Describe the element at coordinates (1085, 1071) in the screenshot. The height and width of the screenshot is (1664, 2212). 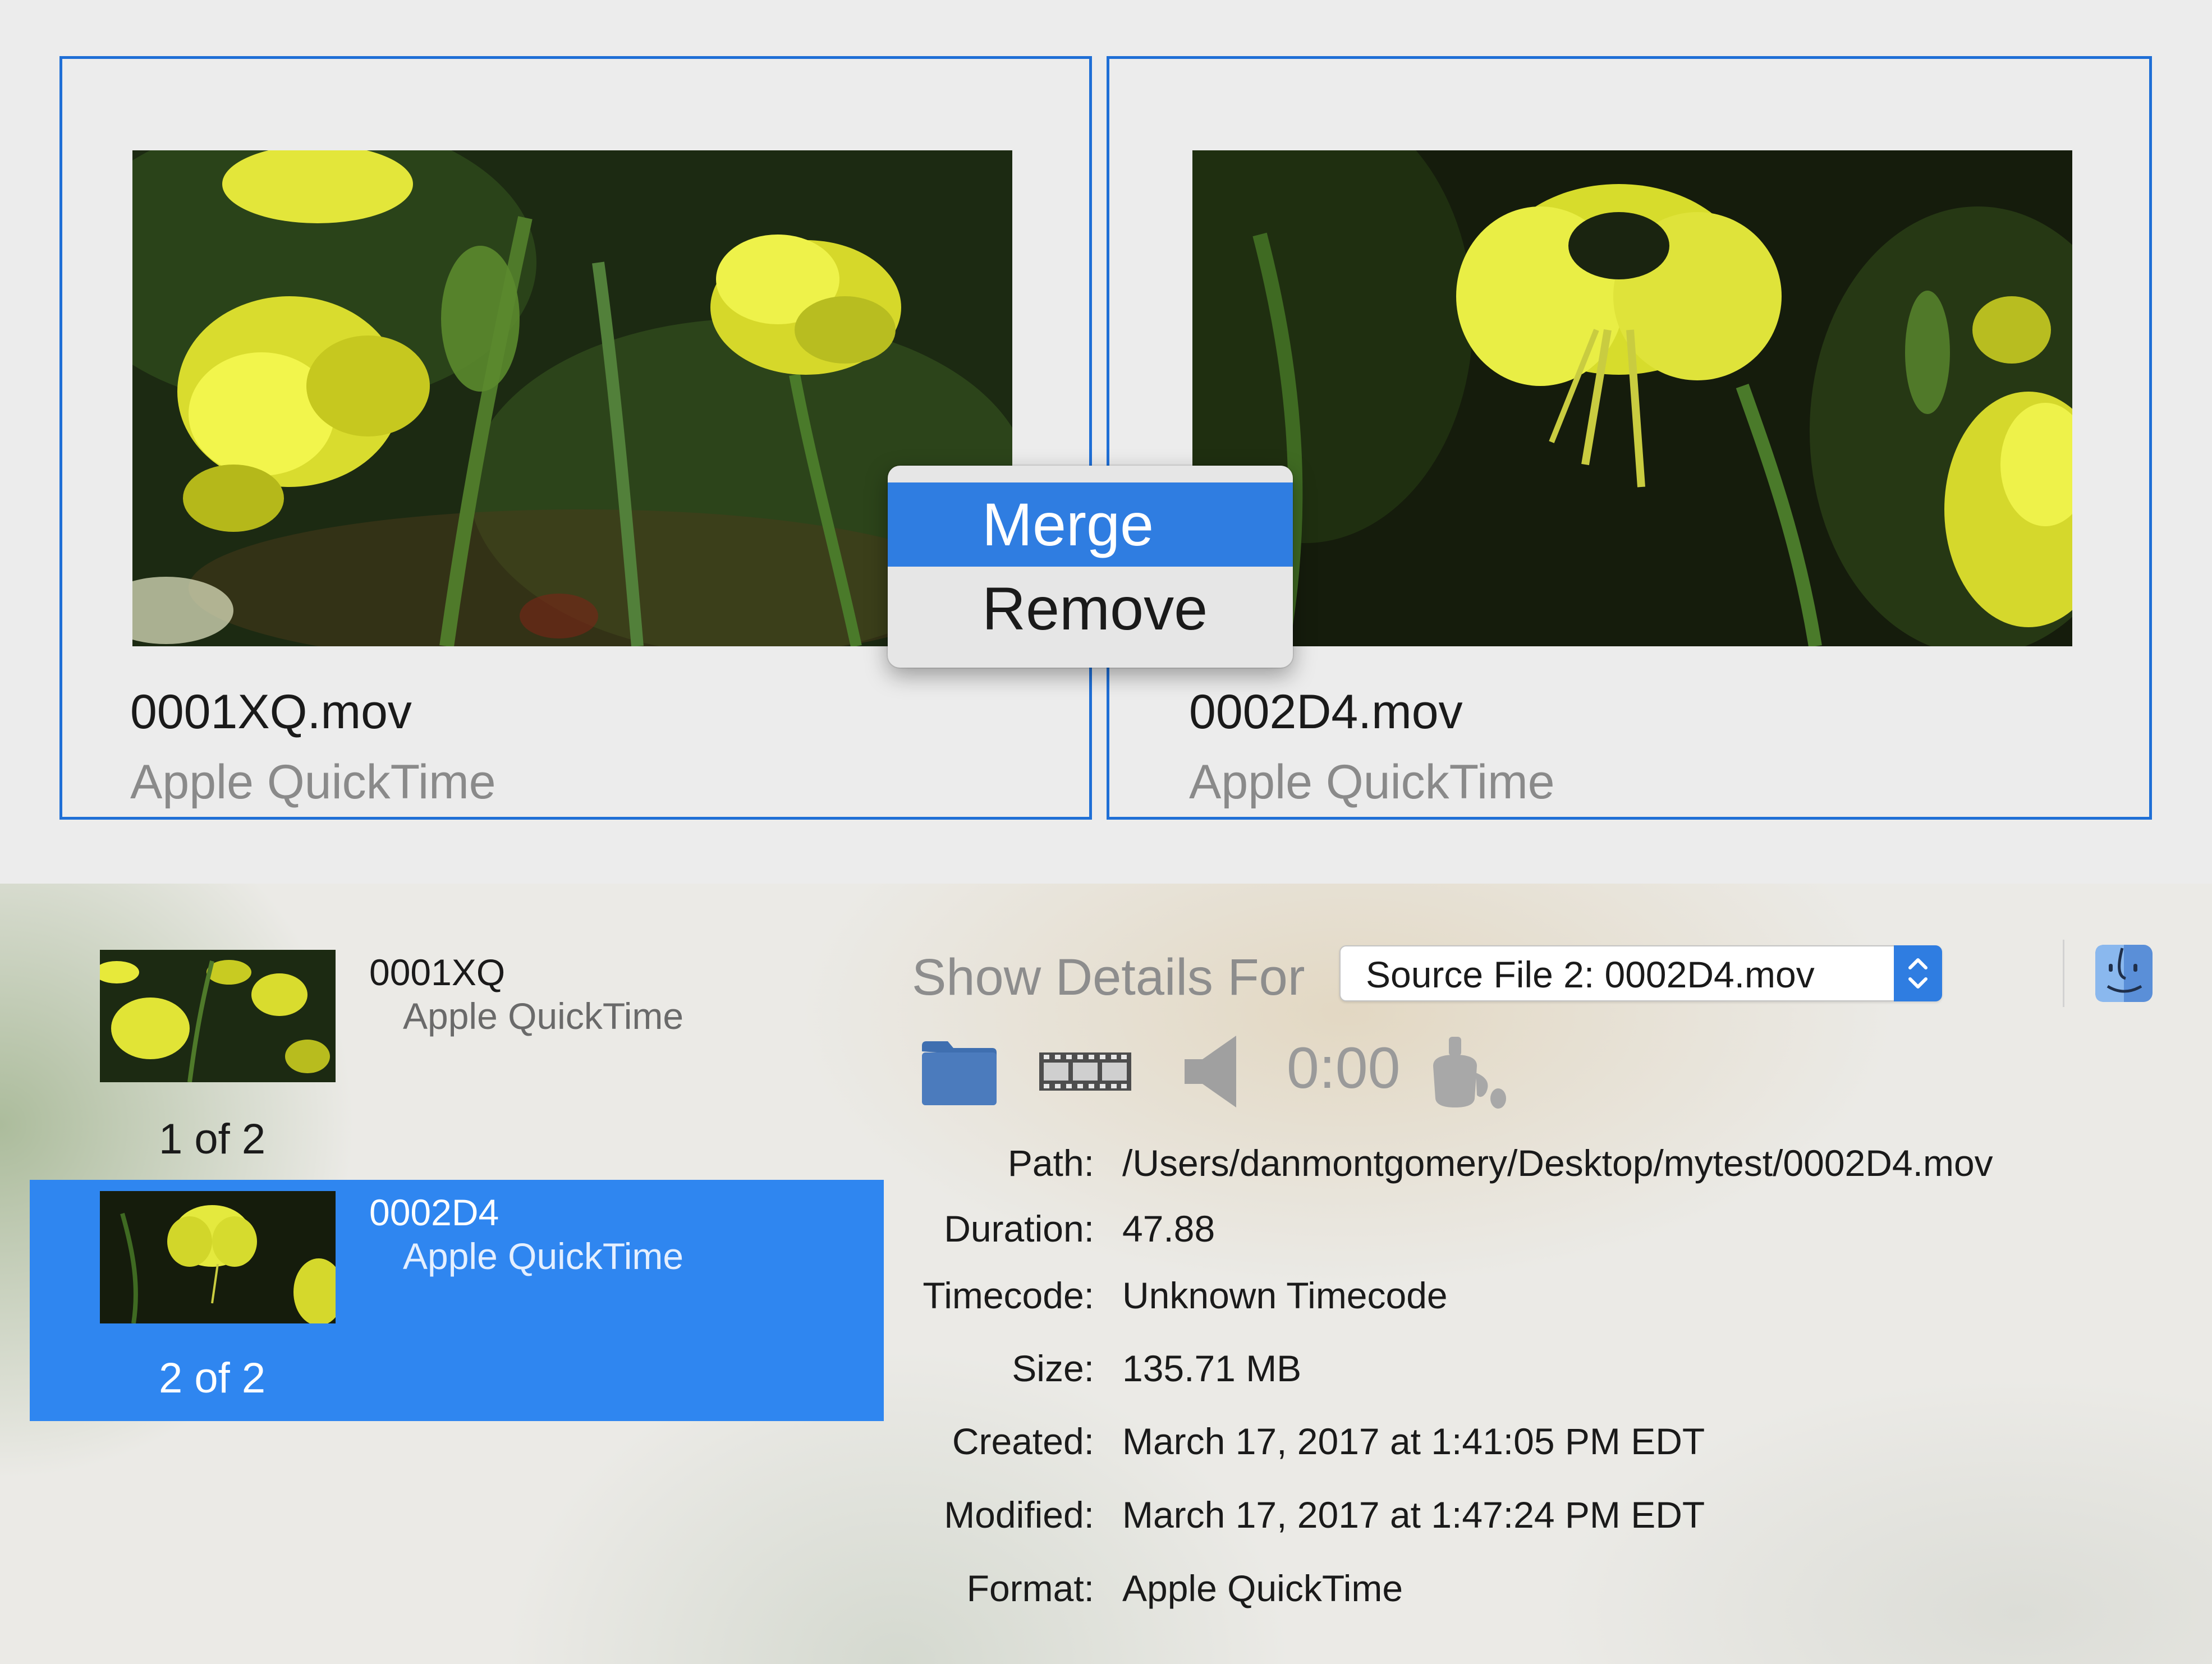
I see `filmstrip-icon` at that location.